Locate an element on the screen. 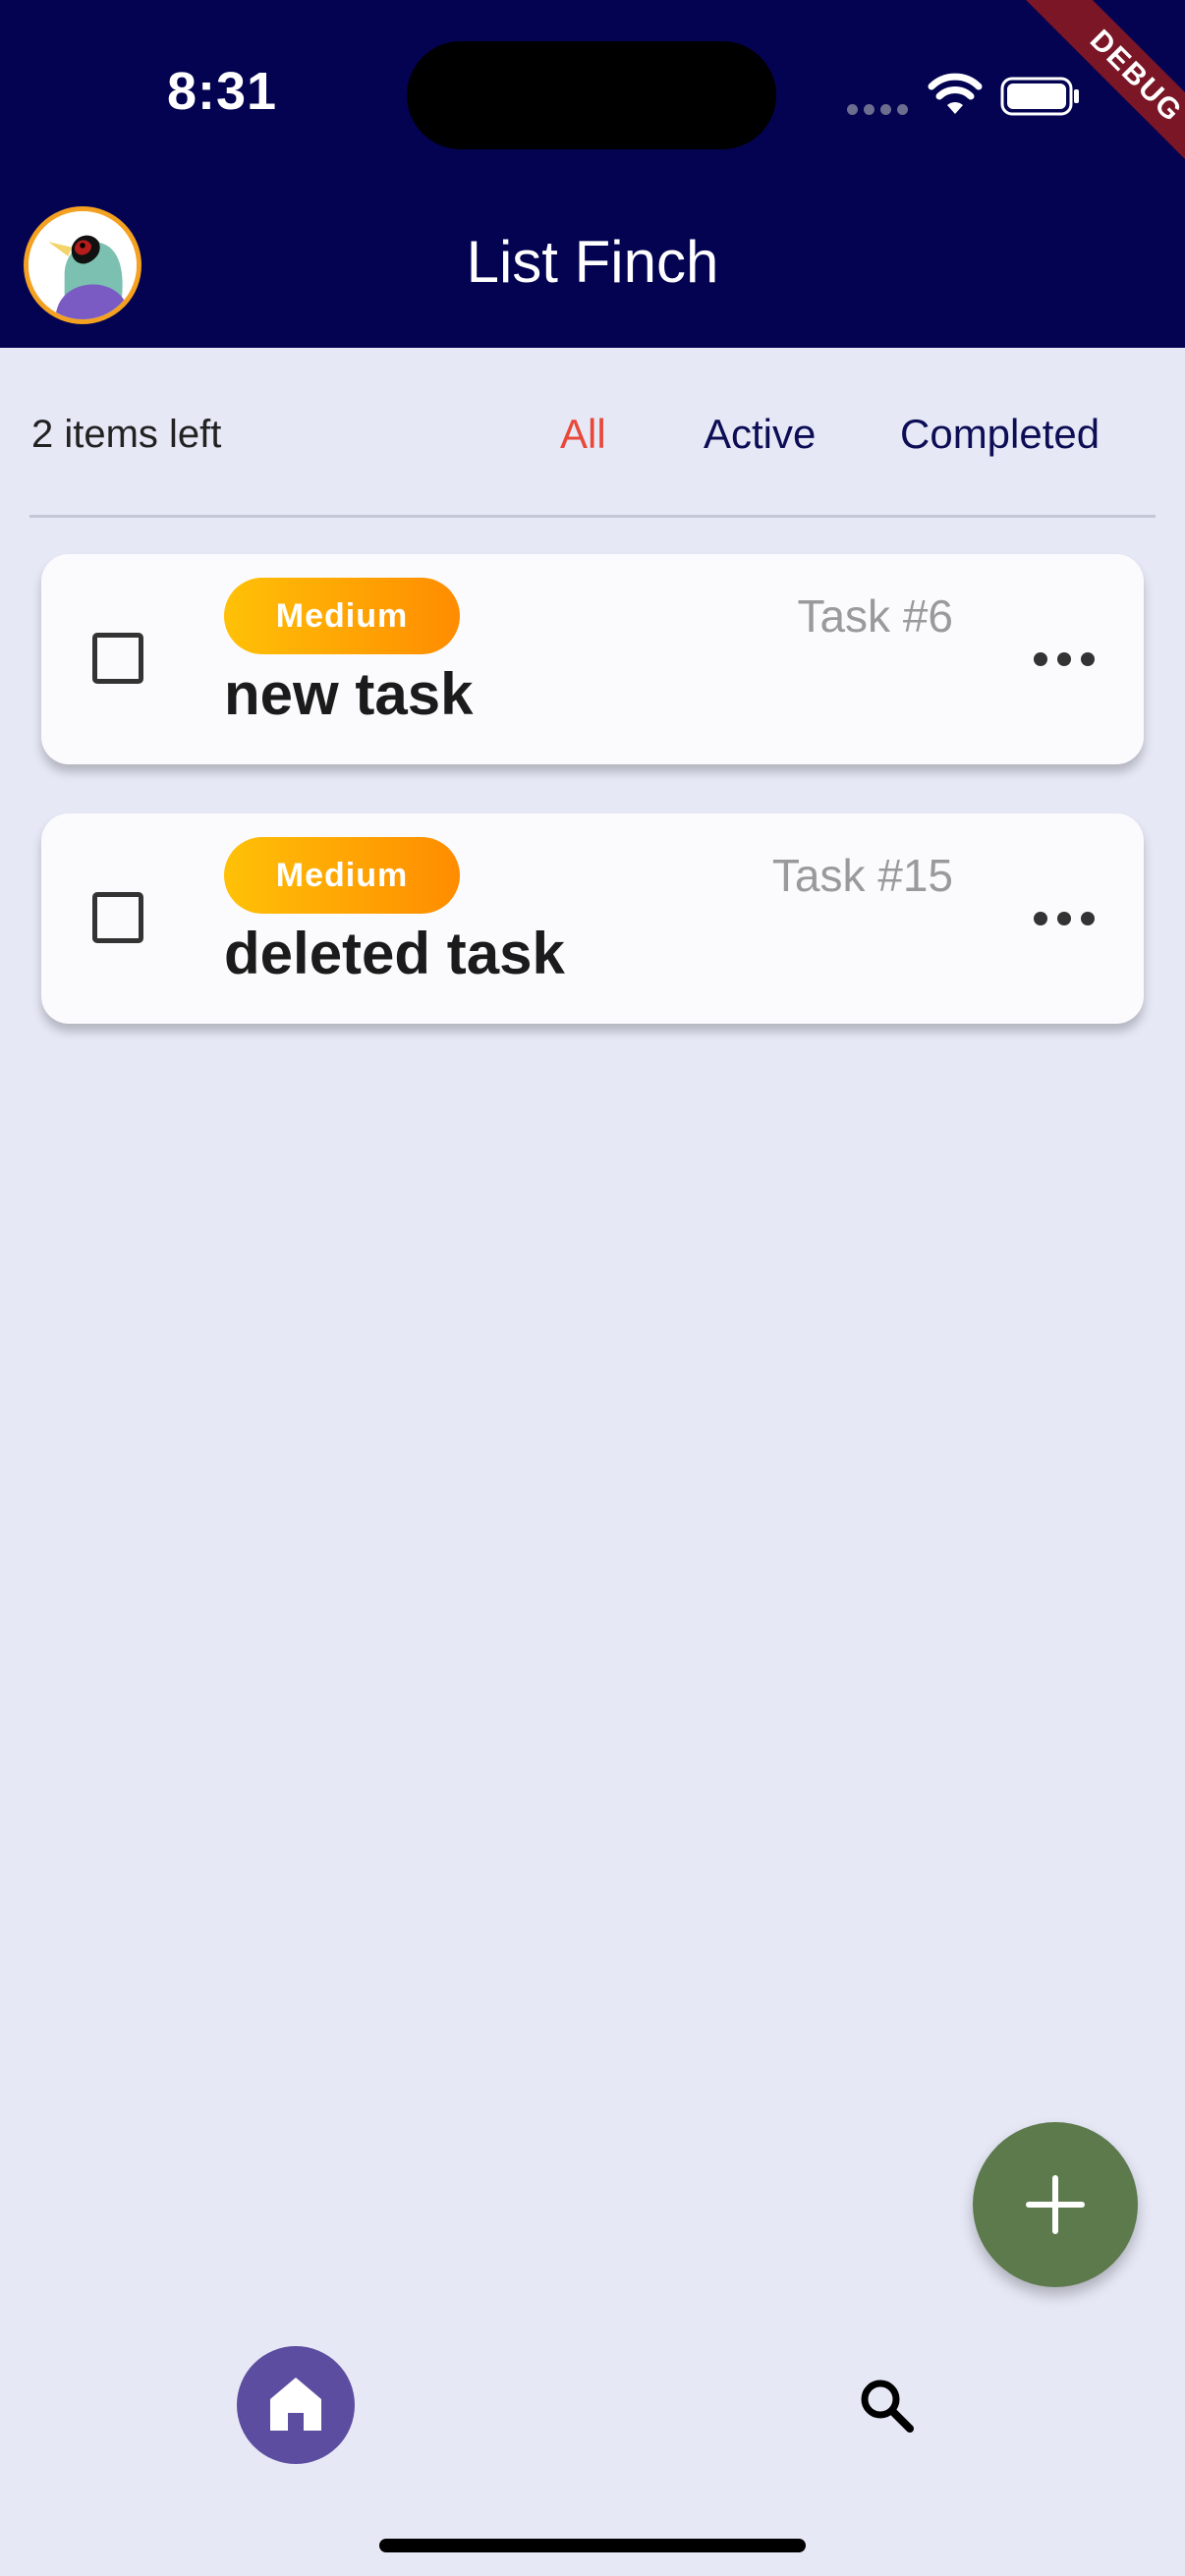  task-card: Medium Task #6 new task is located at coordinates (592, 659).